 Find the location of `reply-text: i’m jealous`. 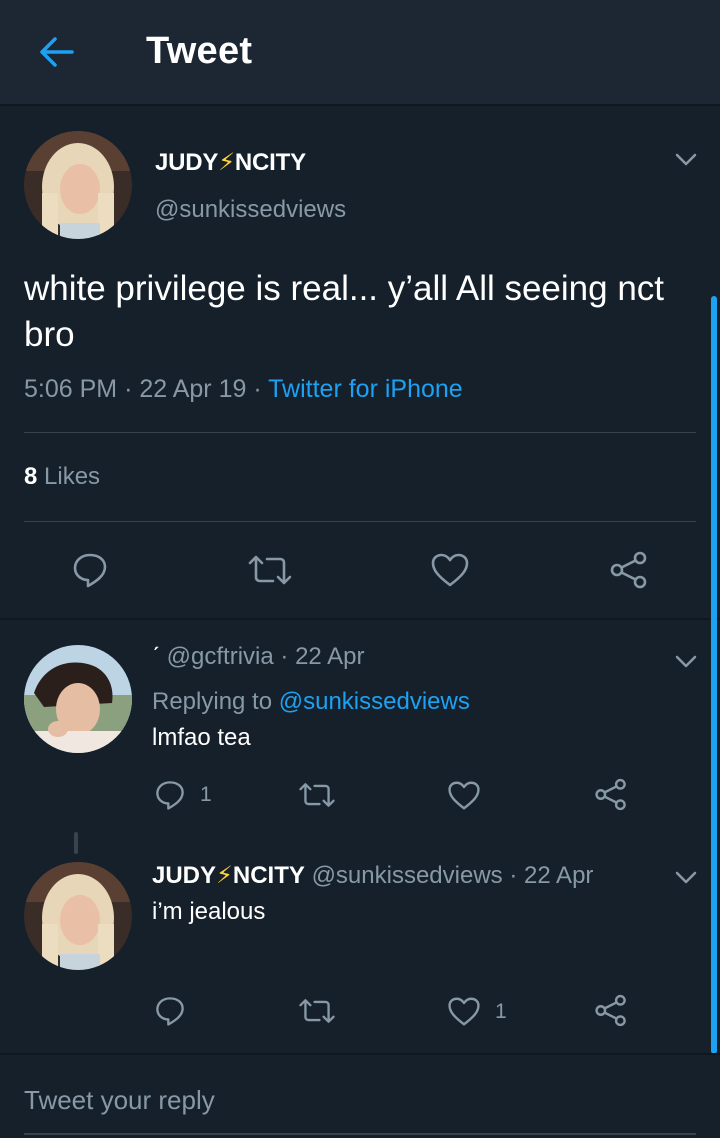

reply-text: i’m jealous is located at coordinates (209, 911).